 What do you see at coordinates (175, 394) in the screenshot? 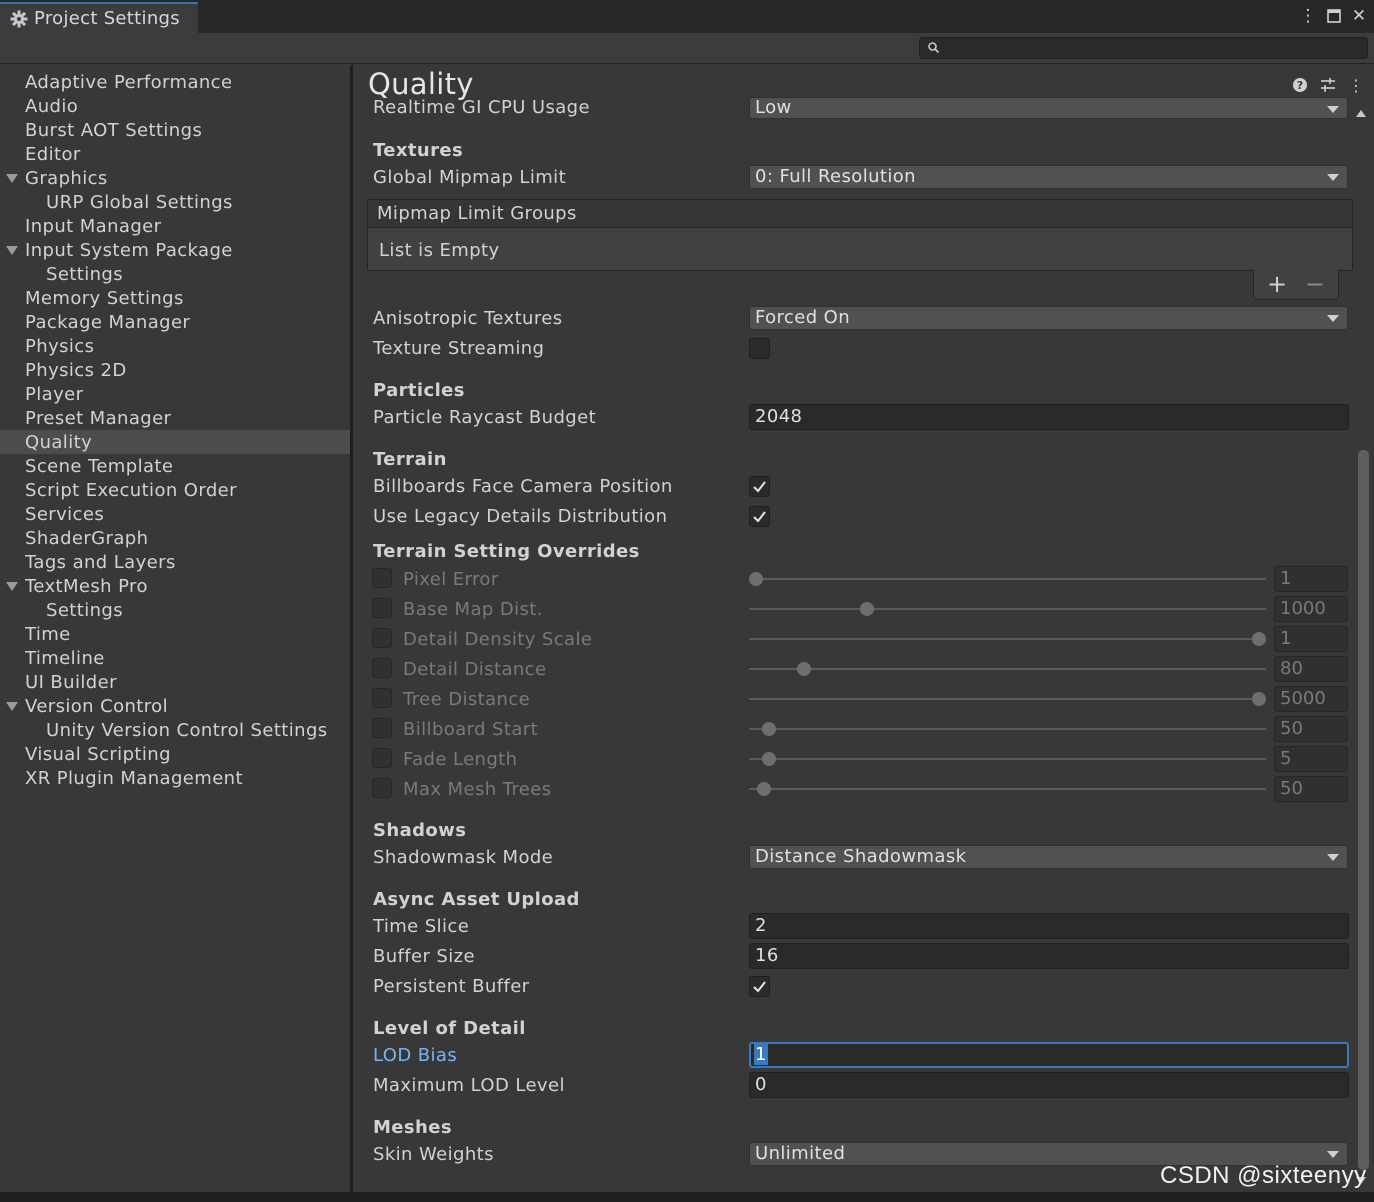
I see `sidebar-item: Player` at bounding box center [175, 394].